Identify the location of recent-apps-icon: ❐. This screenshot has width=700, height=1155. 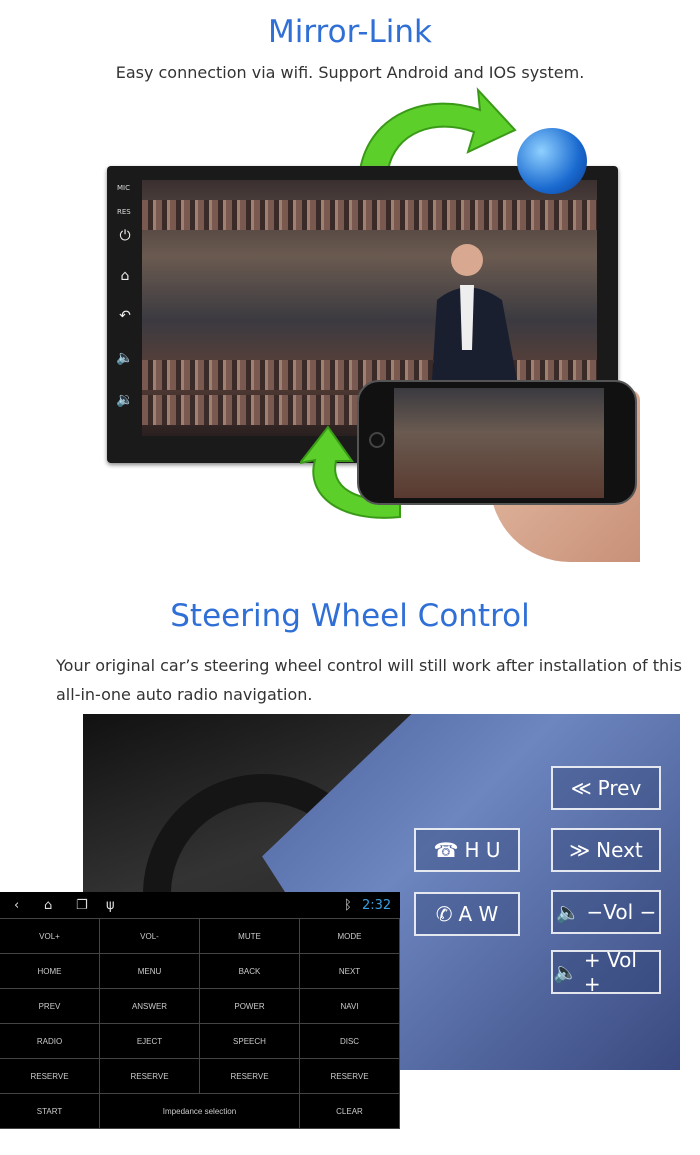
(82, 905).